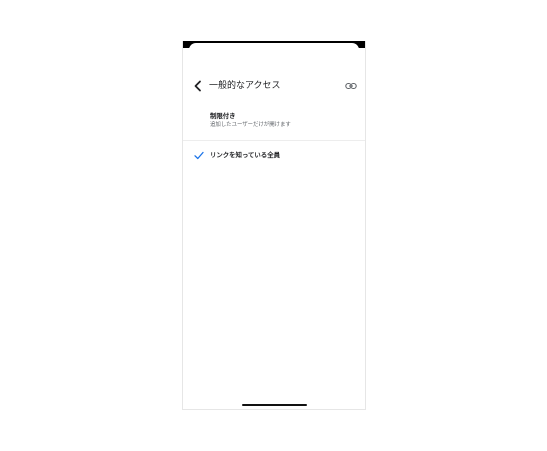 The height and width of the screenshot is (451, 547). I want to click on option-anyone-with-link: リンクを知っている全員, so click(274, 155).